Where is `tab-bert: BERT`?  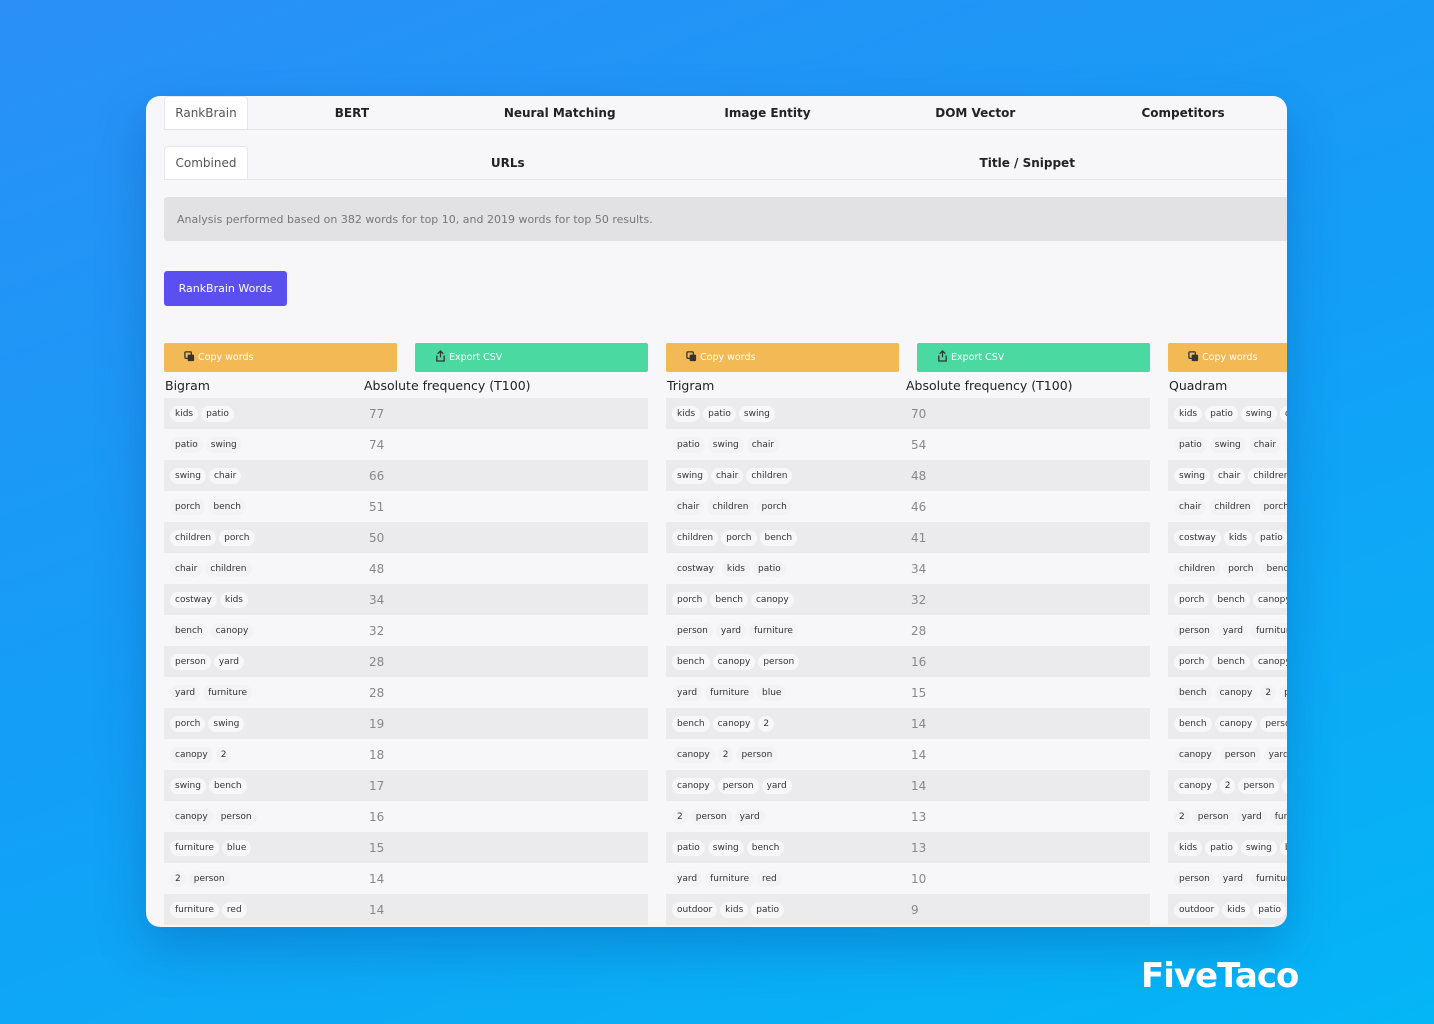
tab-bert: BERT is located at coordinates (352, 112).